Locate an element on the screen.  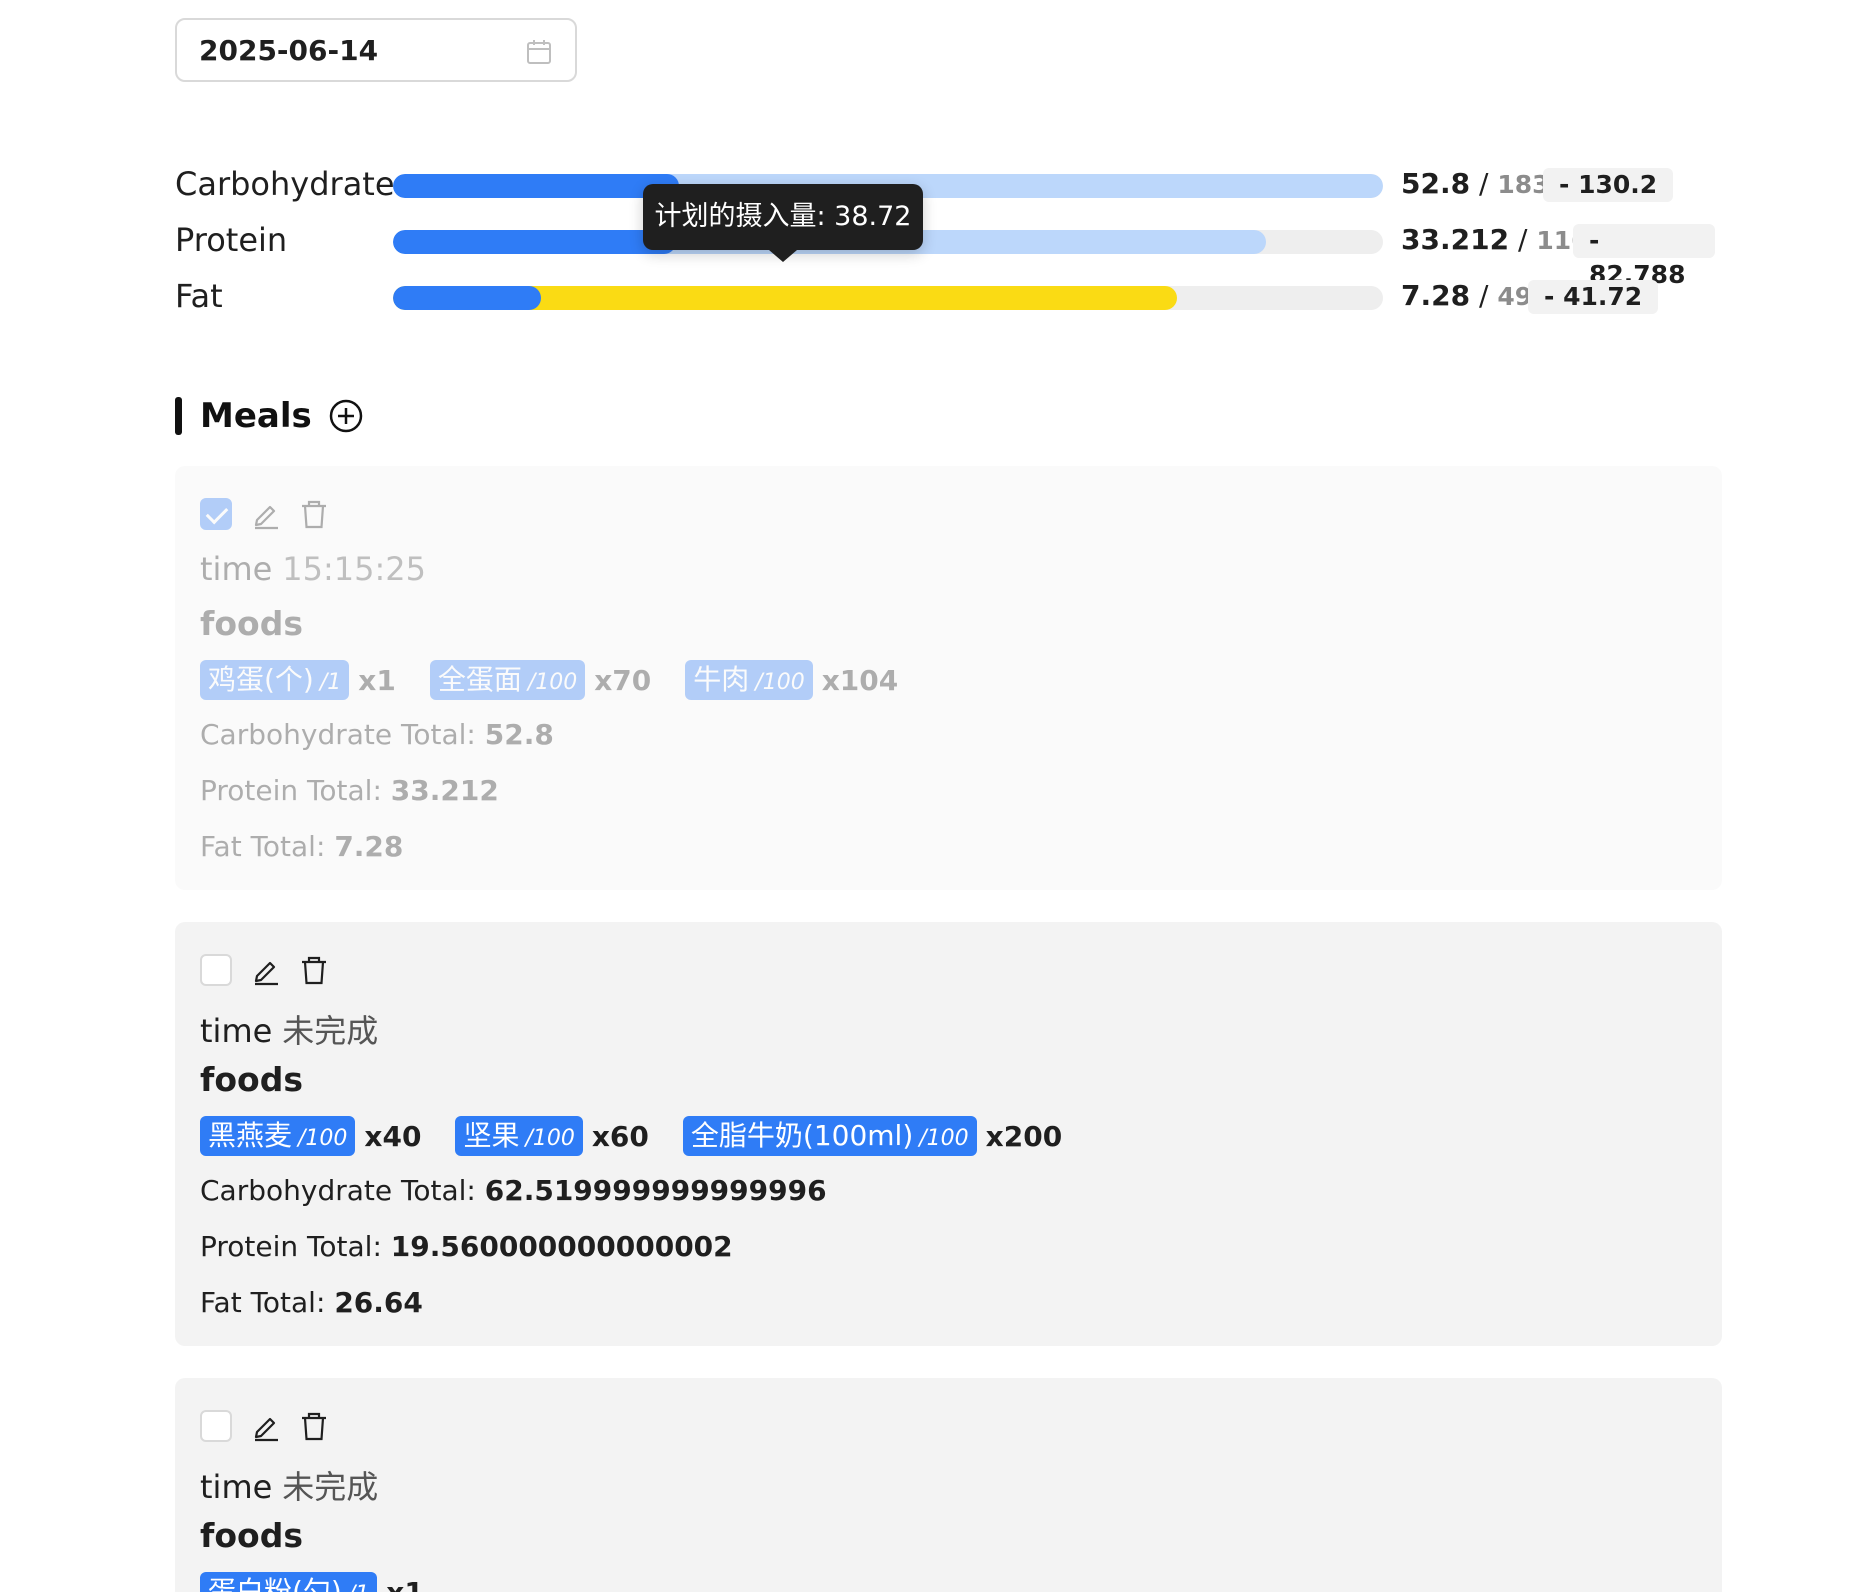
protein-total: Protein Total: 19.560000000000002 is located at coordinates (466, 1246).